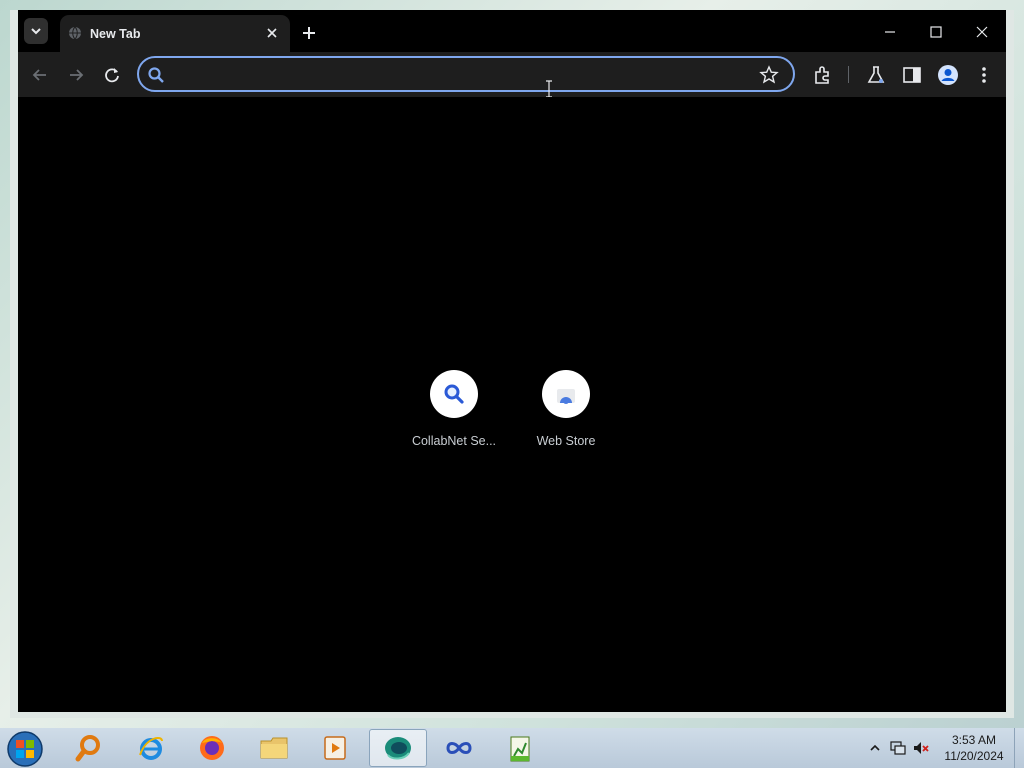  I want to click on desktop-background, so click(512, 5).